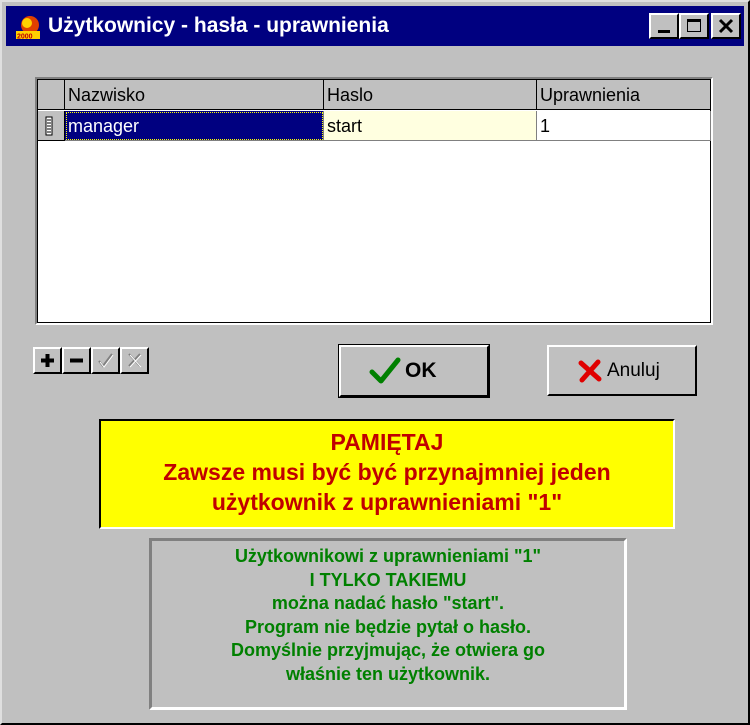 The height and width of the screenshot is (725, 750). What do you see at coordinates (388, 556) in the screenshot?
I see `info-line: Użytkownikowi z uprawnieniami "1"` at bounding box center [388, 556].